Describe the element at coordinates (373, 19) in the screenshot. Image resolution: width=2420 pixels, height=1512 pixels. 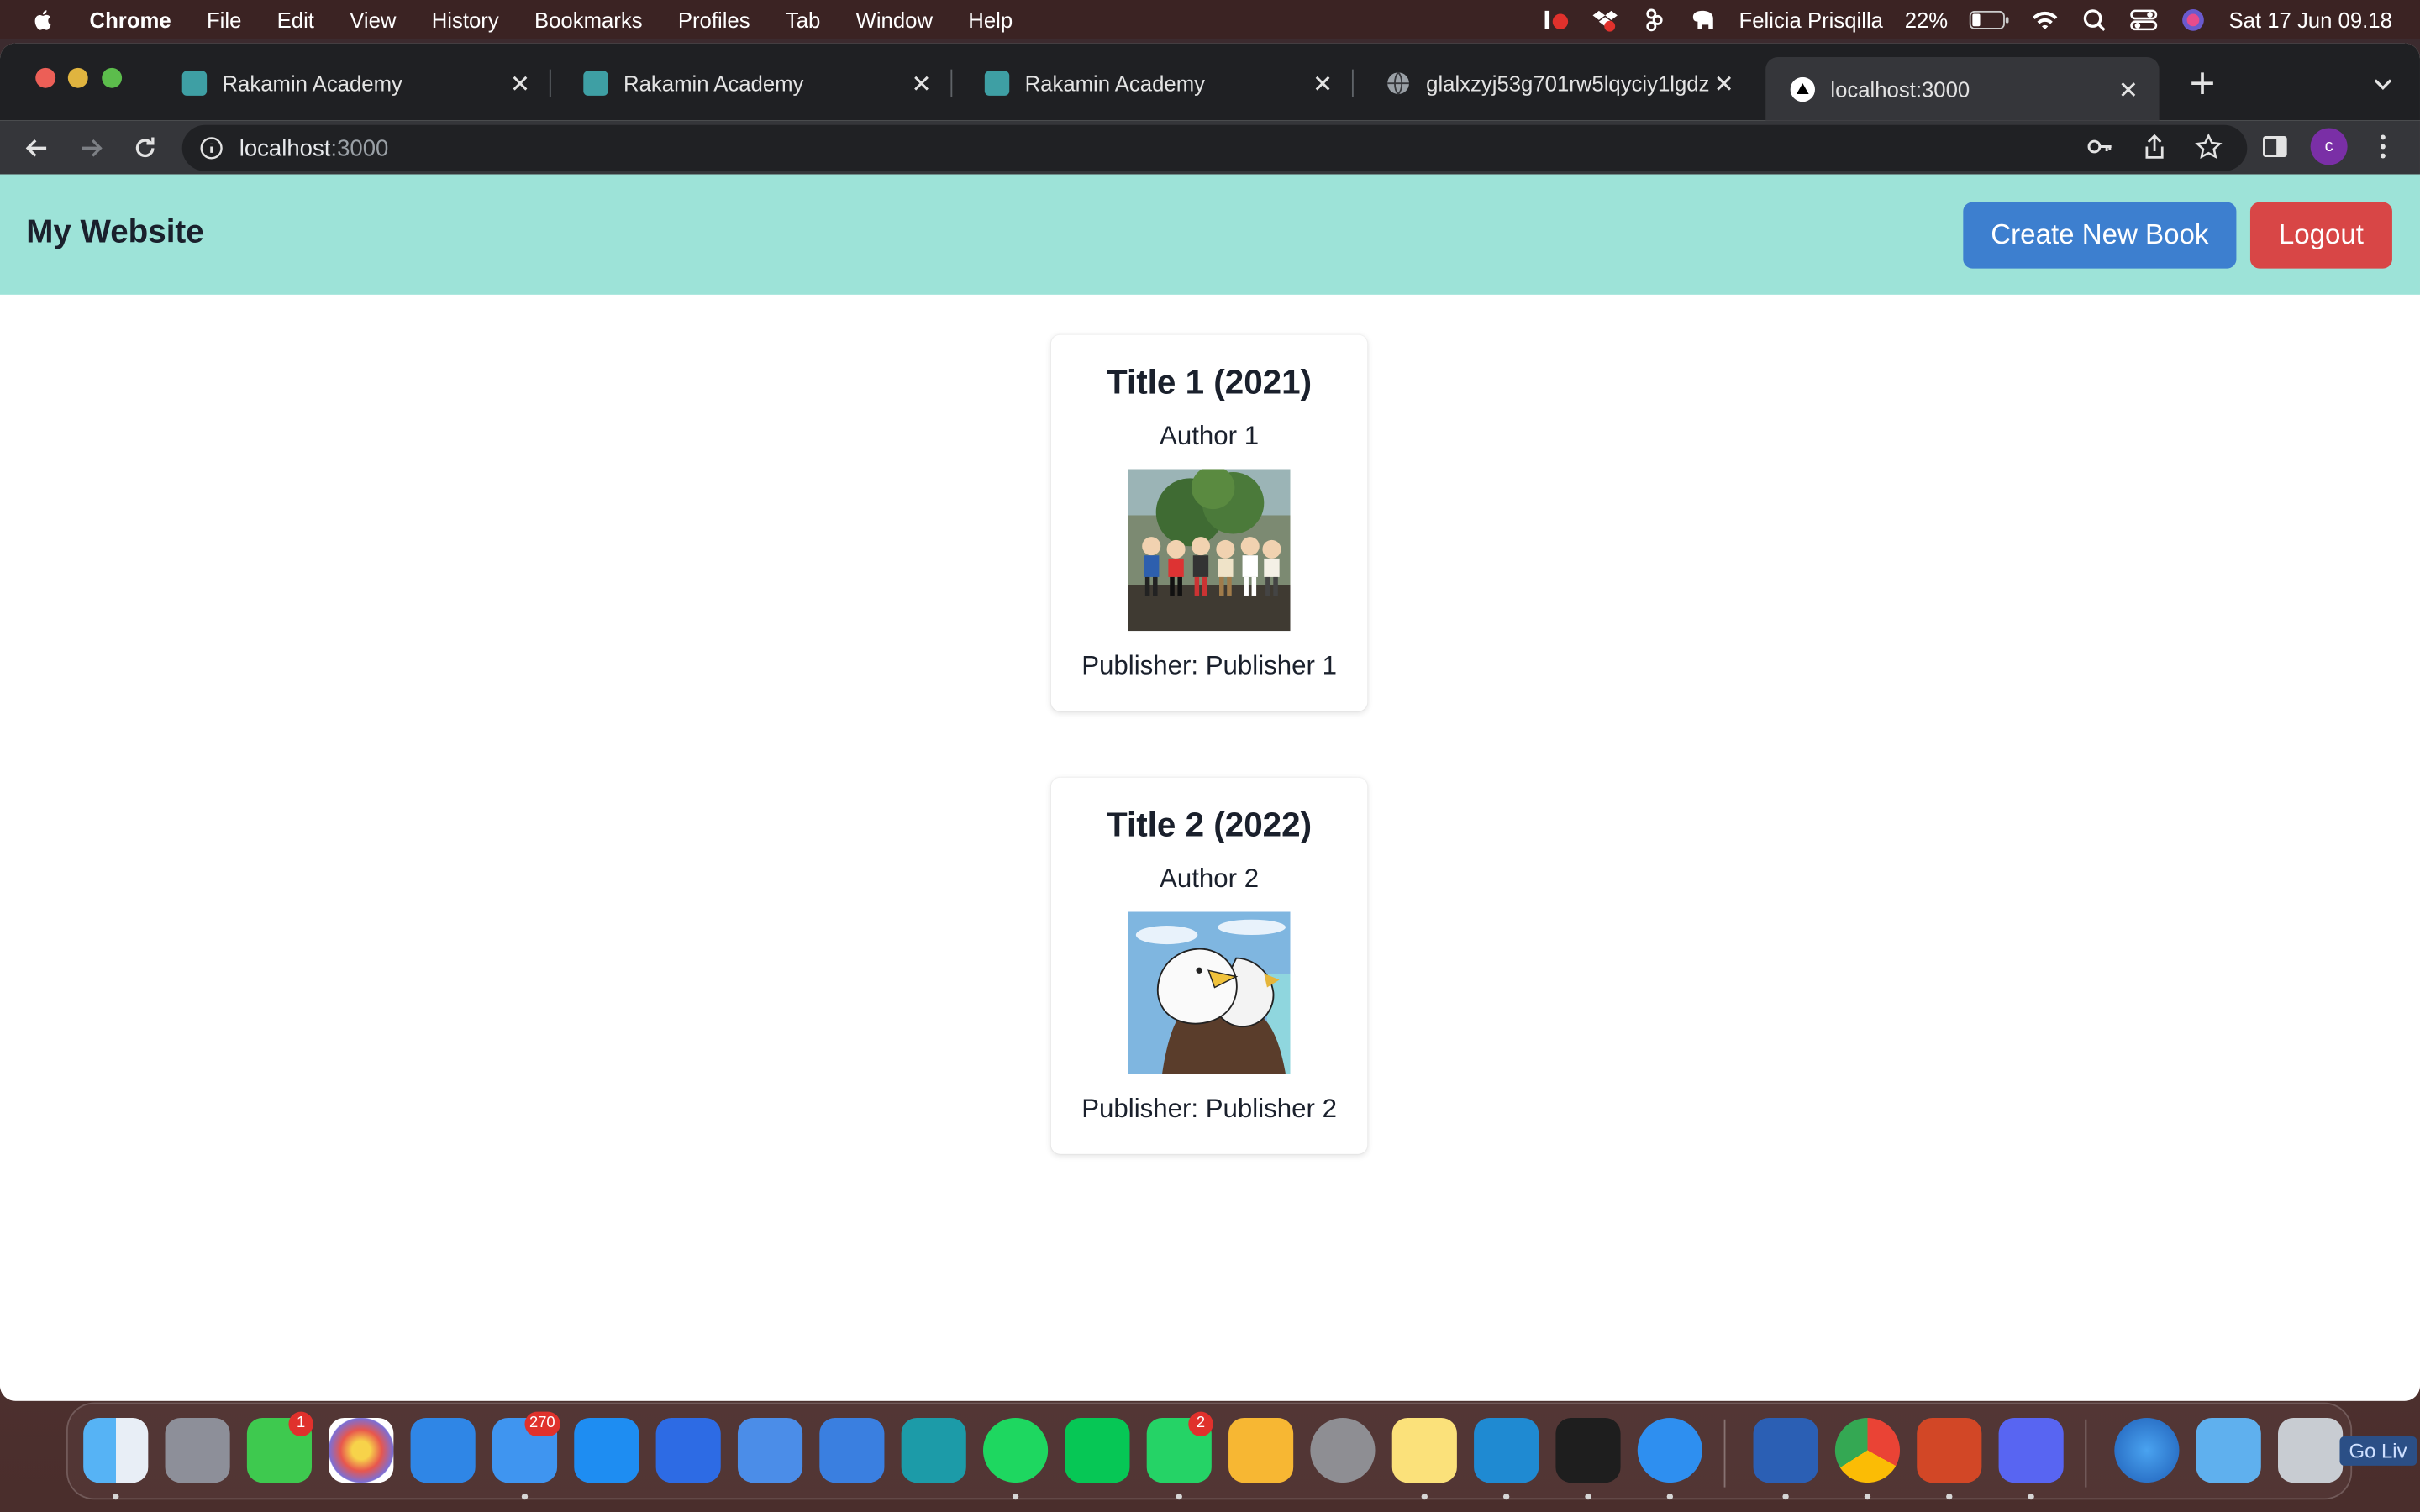
I see `menu-view: View` at that location.